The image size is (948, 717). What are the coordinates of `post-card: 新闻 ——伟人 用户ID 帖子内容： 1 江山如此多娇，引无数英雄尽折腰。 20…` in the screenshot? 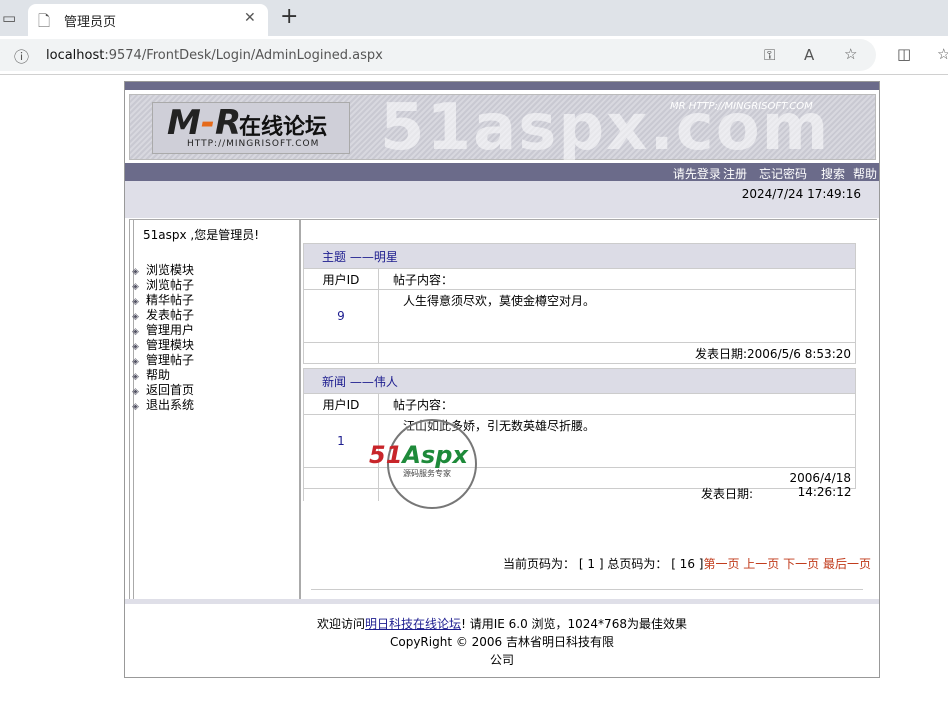 It's located at (579, 434).